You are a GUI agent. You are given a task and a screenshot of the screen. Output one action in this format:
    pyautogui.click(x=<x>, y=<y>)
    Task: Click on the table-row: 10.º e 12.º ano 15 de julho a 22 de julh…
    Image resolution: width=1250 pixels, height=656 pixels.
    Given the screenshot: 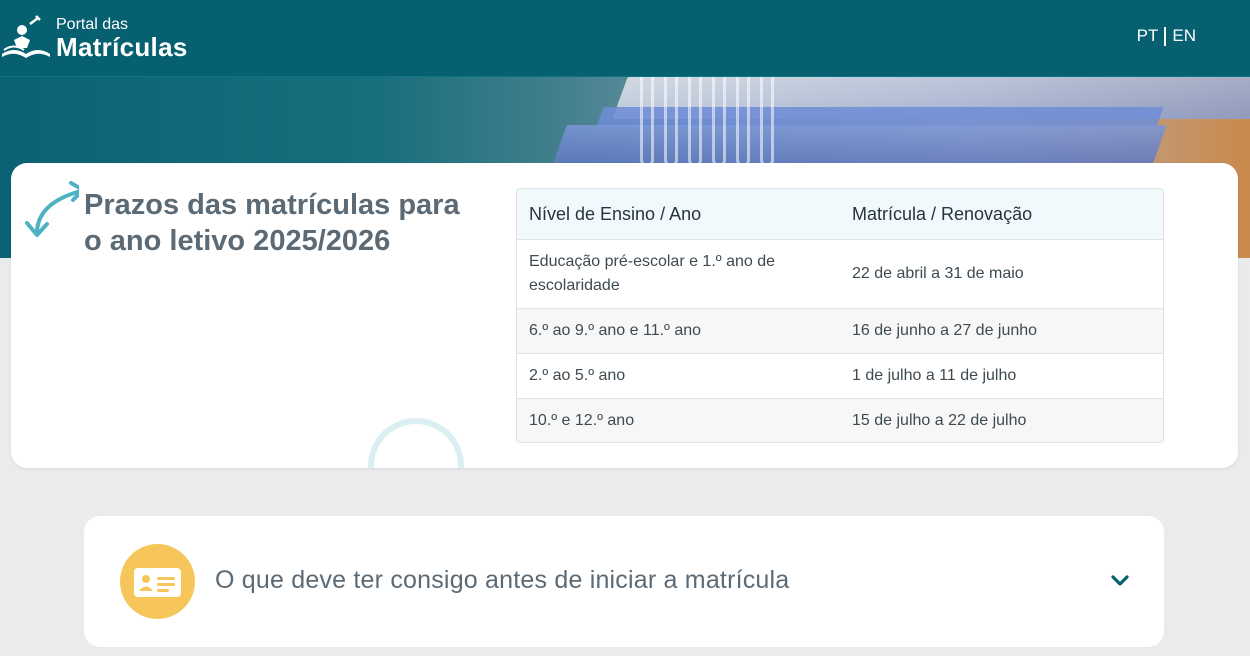 What is the action you would take?
    pyautogui.click(x=840, y=420)
    